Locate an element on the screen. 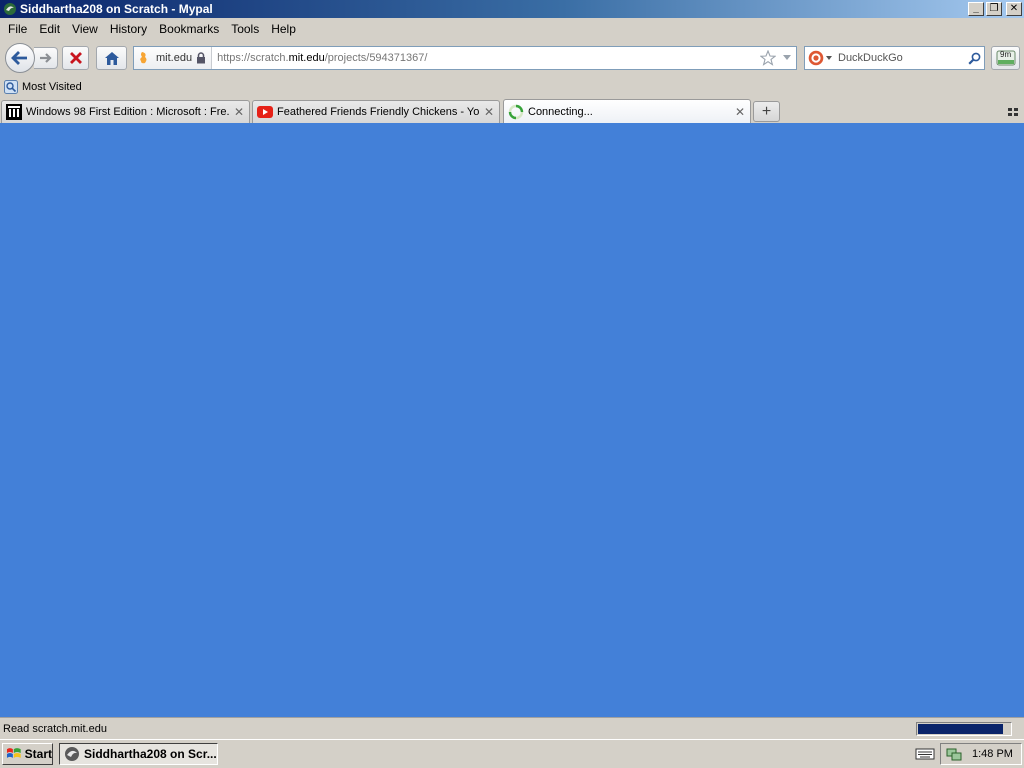 This screenshot has width=1024, height=768. most-visited-folder-icon is located at coordinates (11, 87).